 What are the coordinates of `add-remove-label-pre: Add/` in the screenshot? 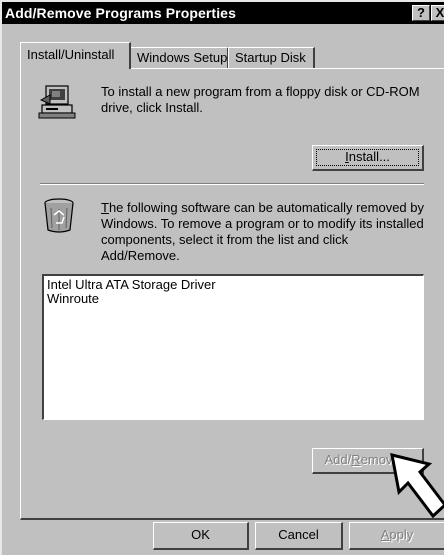 It's located at (338, 459).